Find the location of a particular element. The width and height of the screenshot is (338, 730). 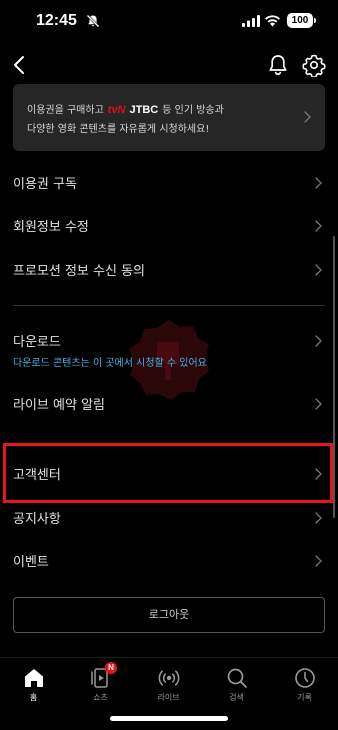

menu-item-promo-consent: 프로모션 정보 수신 동의 is located at coordinates (169, 270).